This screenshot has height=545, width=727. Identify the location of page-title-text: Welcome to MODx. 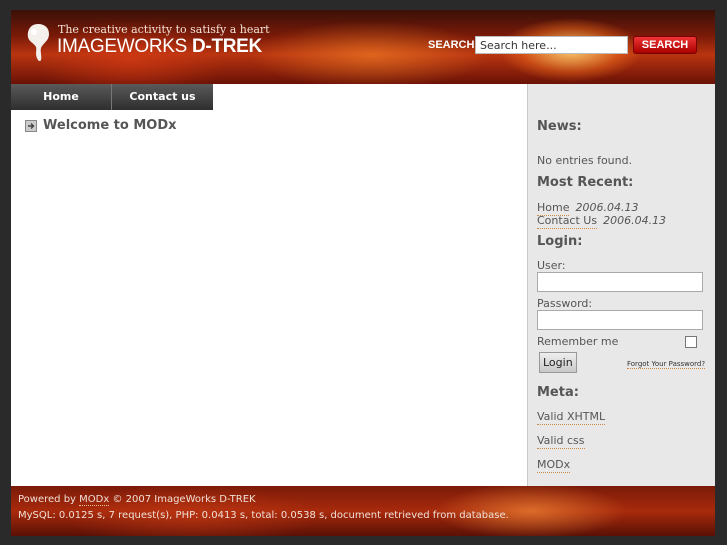
(110, 125).